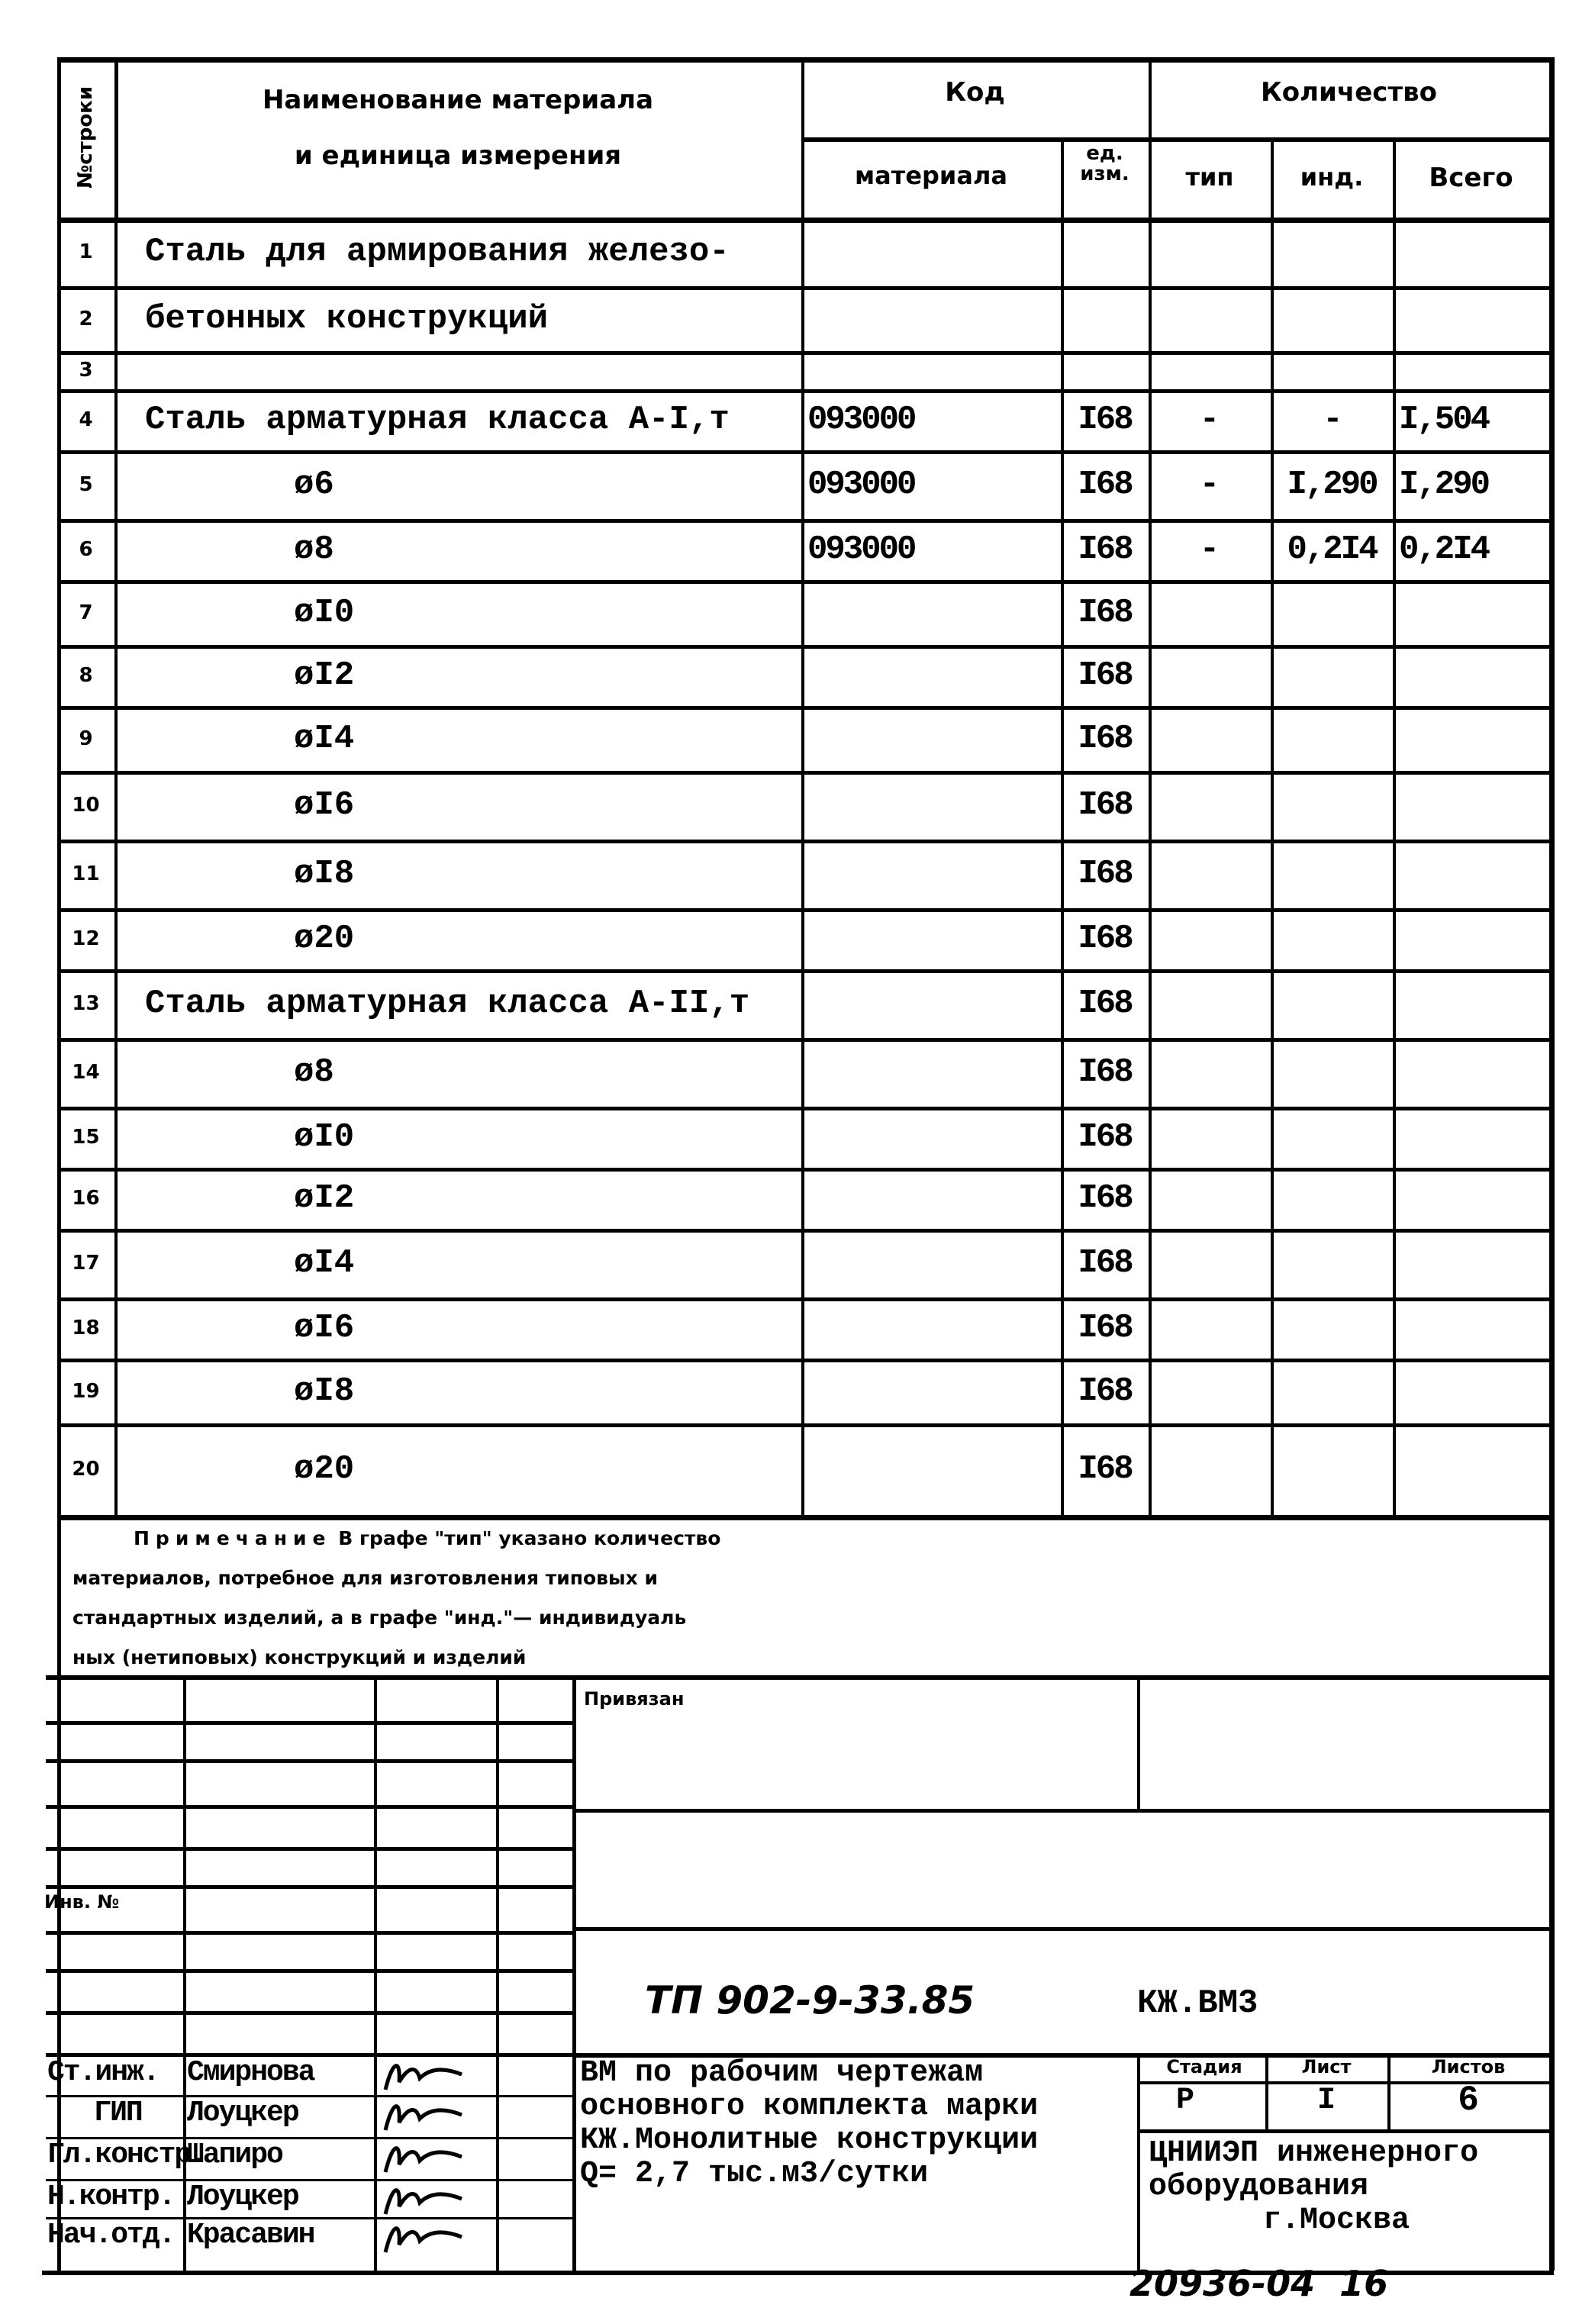 This screenshot has width=1579, height=2324. I want to click on signature-row: Гл.констр. Шапиро, so click(309, 2157).